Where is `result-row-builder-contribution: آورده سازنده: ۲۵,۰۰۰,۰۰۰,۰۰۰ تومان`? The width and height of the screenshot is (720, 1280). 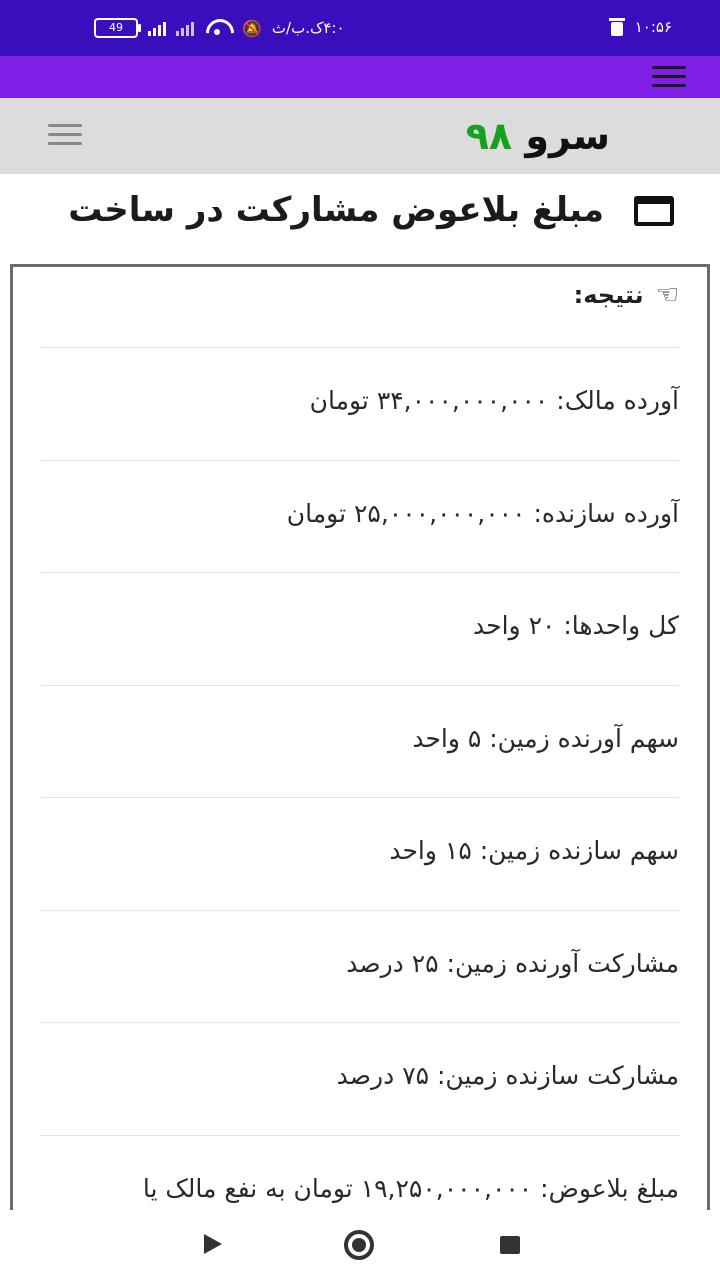 result-row-builder-contribution: آورده سازنده: ۲۵,۰۰۰,۰۰۰,۰۰۰ تومان is located at coordinates (482, 513).